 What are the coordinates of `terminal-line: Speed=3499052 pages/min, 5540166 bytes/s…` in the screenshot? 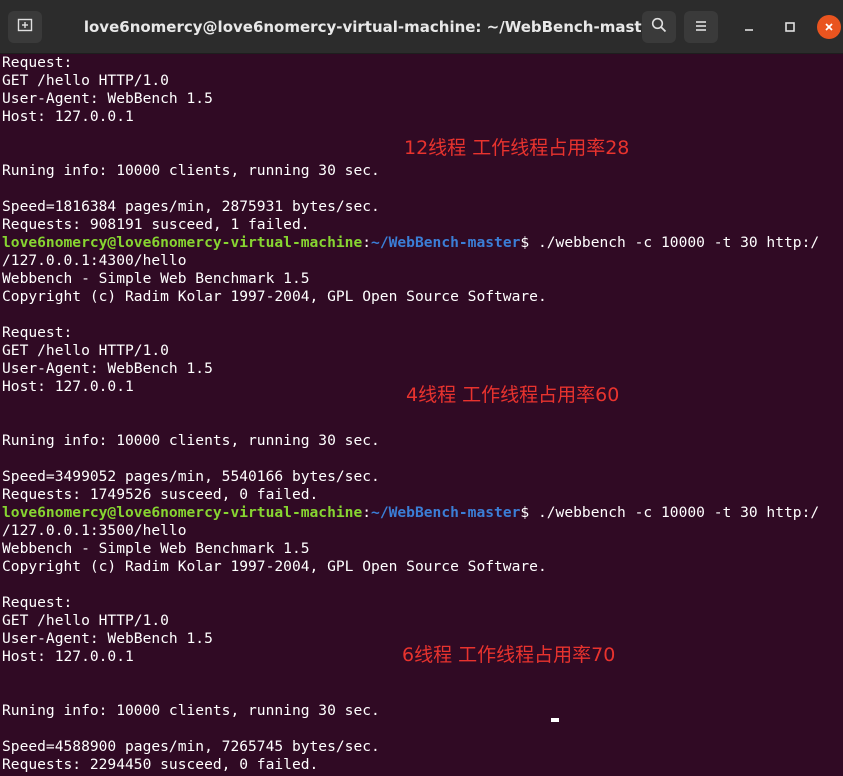 It's located at (191, 476).